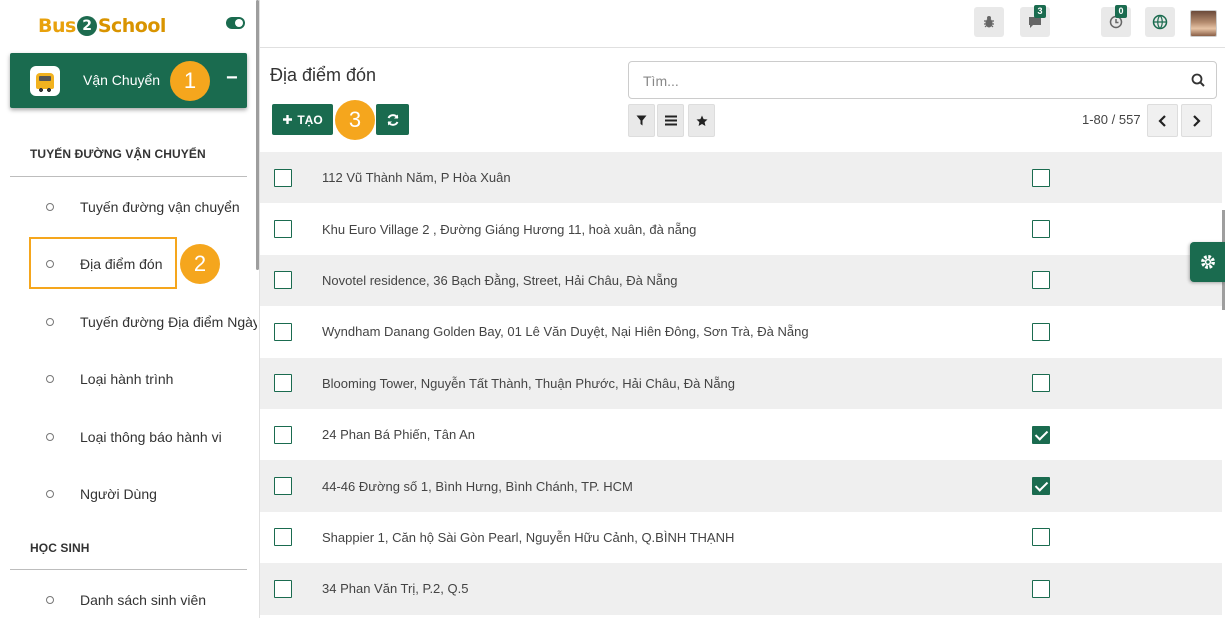  I want to click on annotation-badge-2: 2, so click(200, 264).